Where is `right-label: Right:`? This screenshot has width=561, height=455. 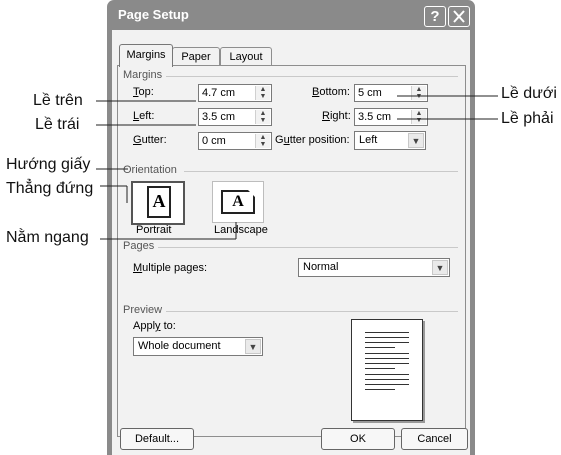
right-label: Right: is located at coordinates (336, 116).